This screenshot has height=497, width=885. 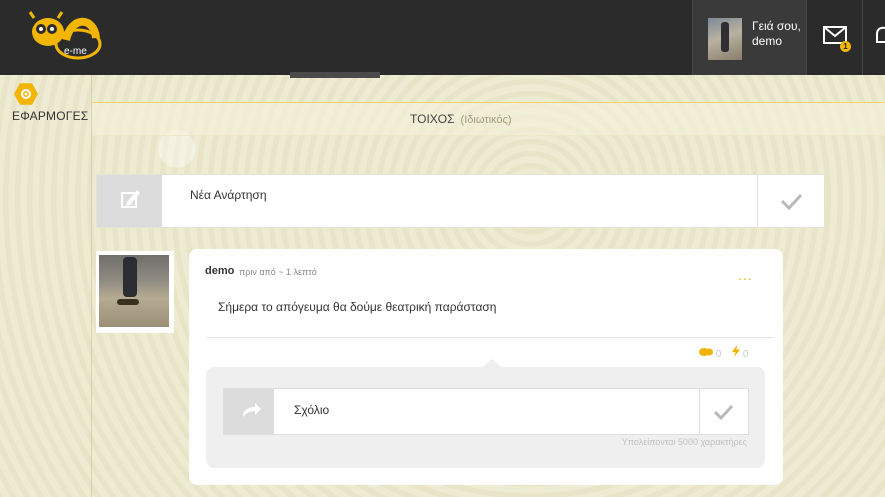 What do you see at coordinates (252, 410) in the screenshot?
I see `share-icon` at bounding box center [252, 410].